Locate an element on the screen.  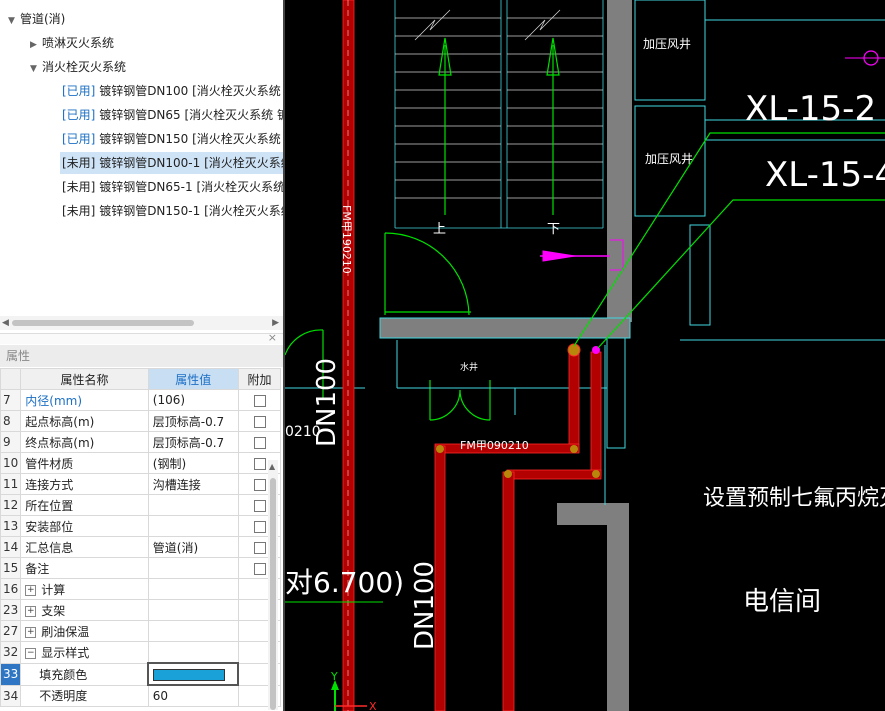
scroll-left-icon: ◀ is located at coordinates (5, 323).